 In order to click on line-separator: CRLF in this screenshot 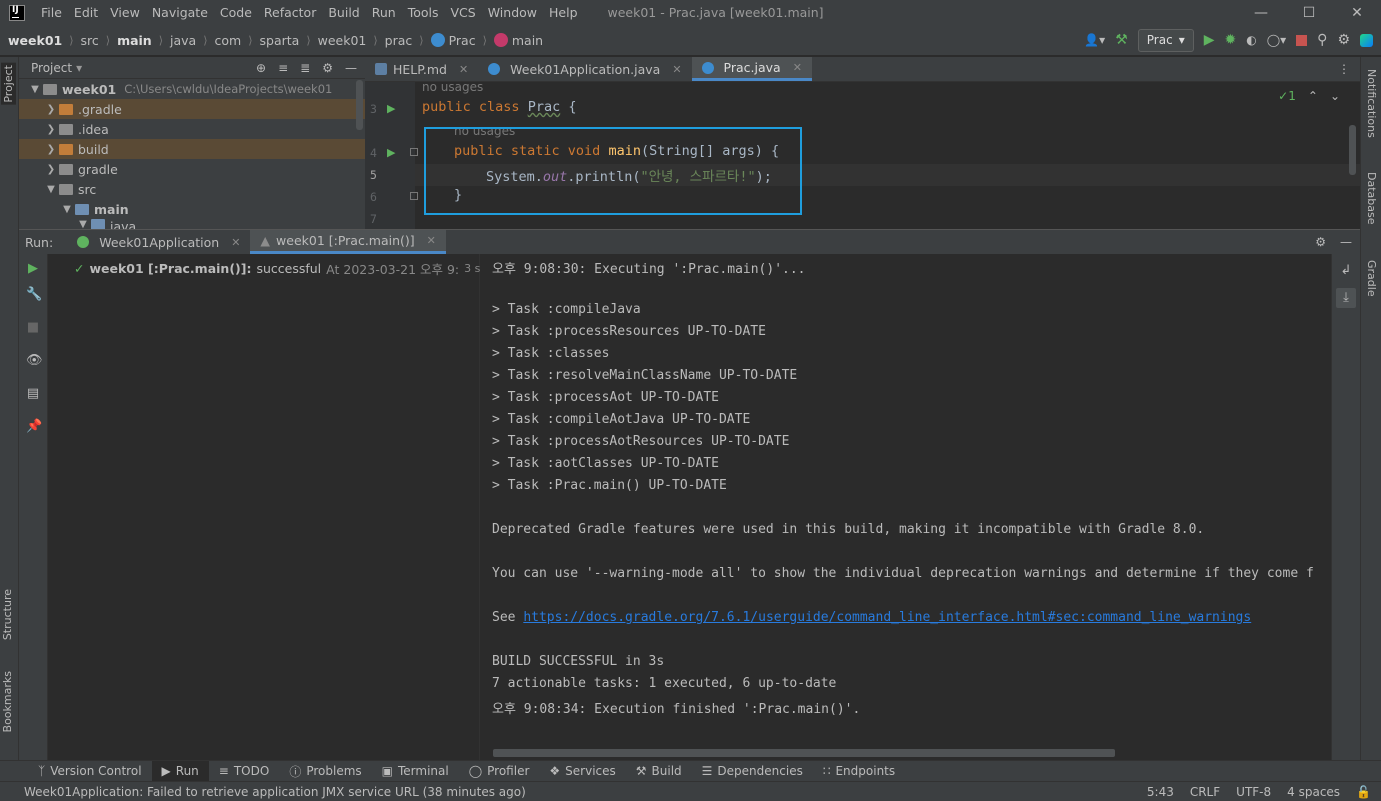, I will do `click(1205, 792)`.